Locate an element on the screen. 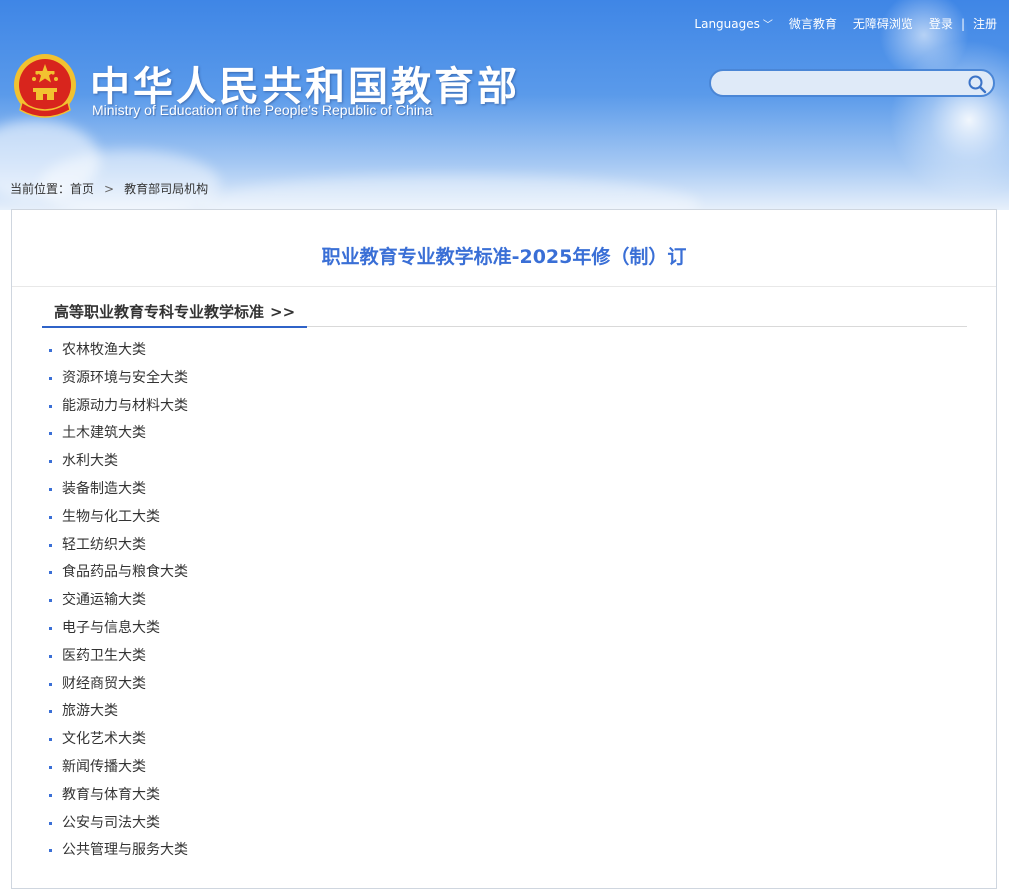 The height and width of the screenshot is (889, 1009). search-box is located at coordinates (852, 83).